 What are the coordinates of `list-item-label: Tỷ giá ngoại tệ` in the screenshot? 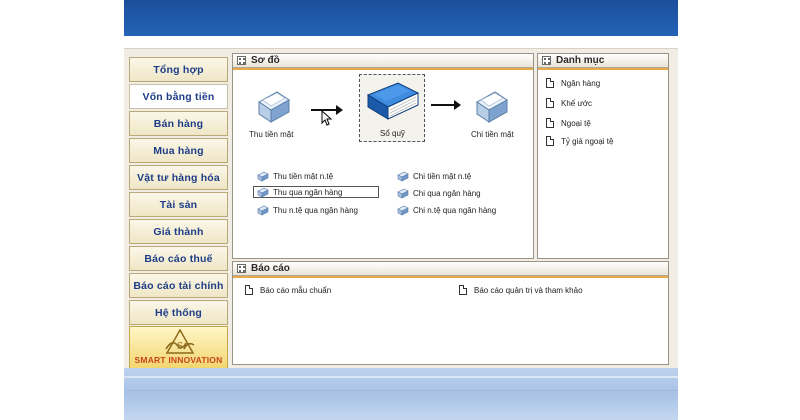 It's located at (587, 141).